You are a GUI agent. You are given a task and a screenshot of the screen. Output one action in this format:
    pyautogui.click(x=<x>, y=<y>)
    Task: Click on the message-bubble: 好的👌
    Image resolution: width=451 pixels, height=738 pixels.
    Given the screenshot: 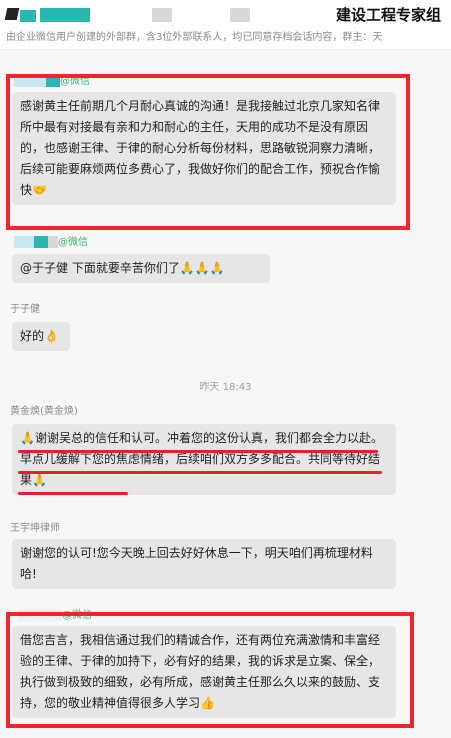 What is the action you would take?
    pyautogui.click(x=41, y=336)
    